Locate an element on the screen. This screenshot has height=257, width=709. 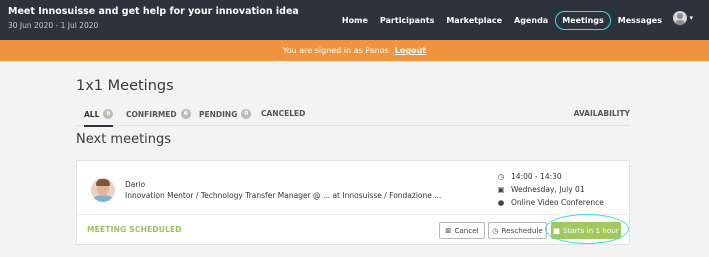
tab-confirmed: CONFIRMED 6 is located at coordinates (158, 114).